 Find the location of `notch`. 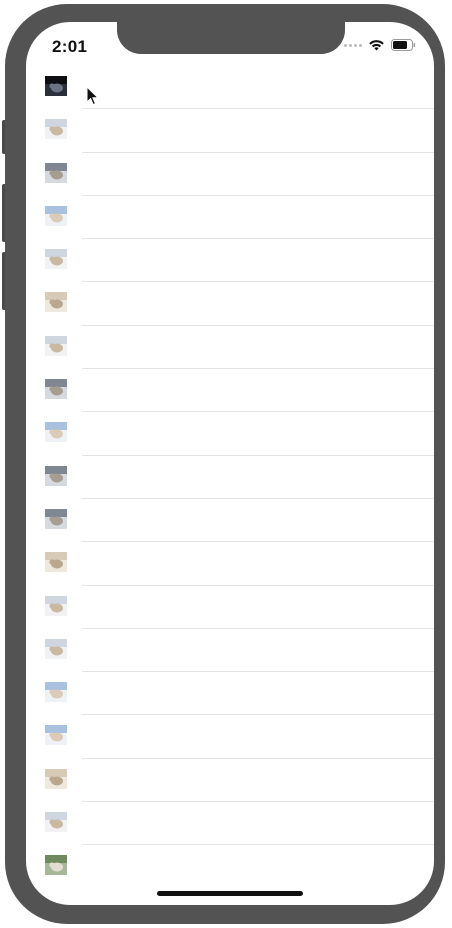

notch is located at coordinates (231, 38).